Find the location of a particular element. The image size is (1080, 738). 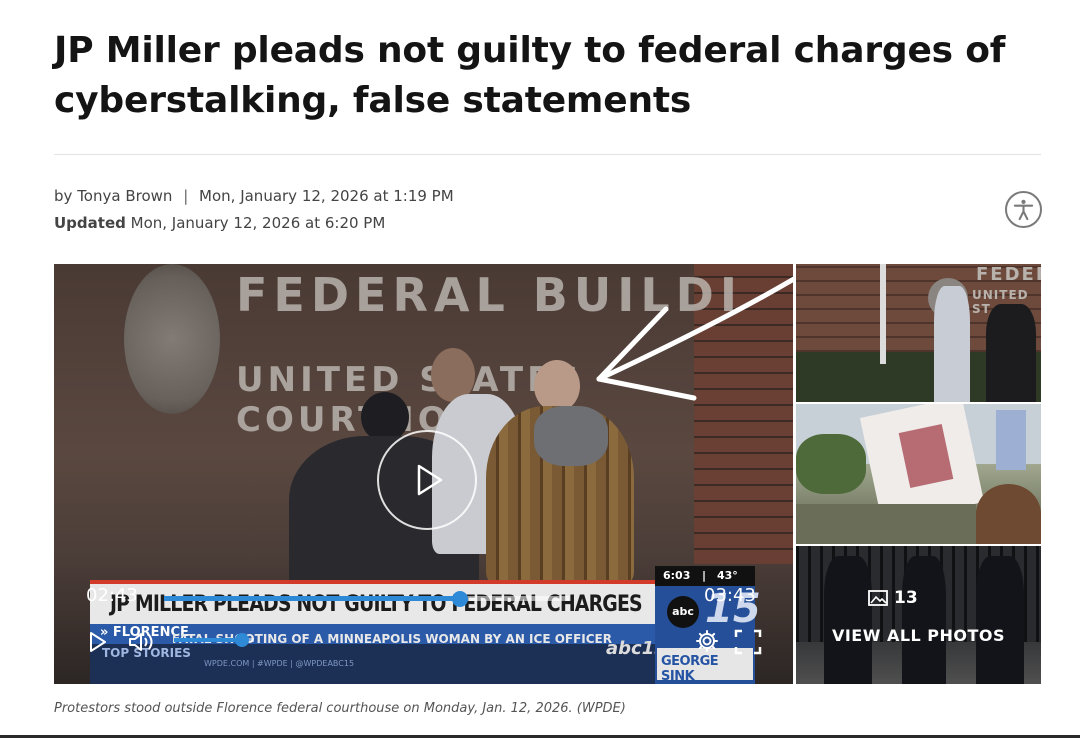

updated-line: Updated Mon, January 12, 2026 at 6:20 PM is located at coordinates (219, 223).